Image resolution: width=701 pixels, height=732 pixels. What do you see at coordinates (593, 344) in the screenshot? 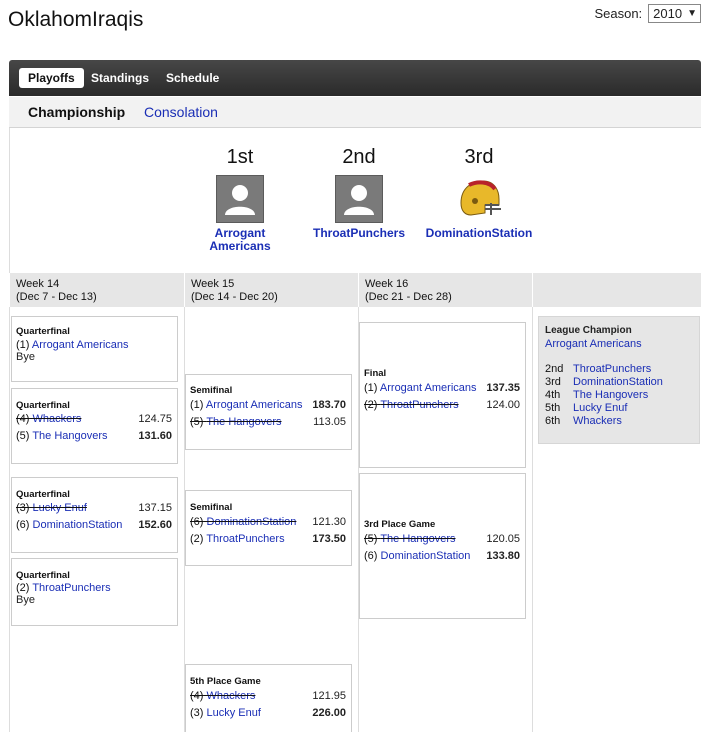
I see `champion-link: Arrogant Americans` at bounding box center [593, 344].